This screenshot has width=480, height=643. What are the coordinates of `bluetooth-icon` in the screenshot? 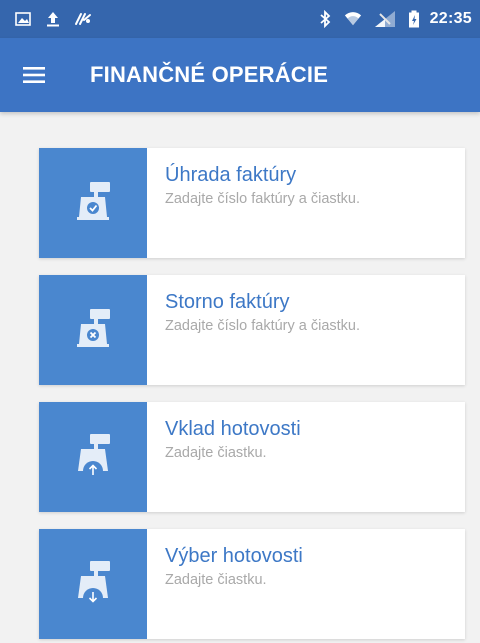 It's located at (325, 19).